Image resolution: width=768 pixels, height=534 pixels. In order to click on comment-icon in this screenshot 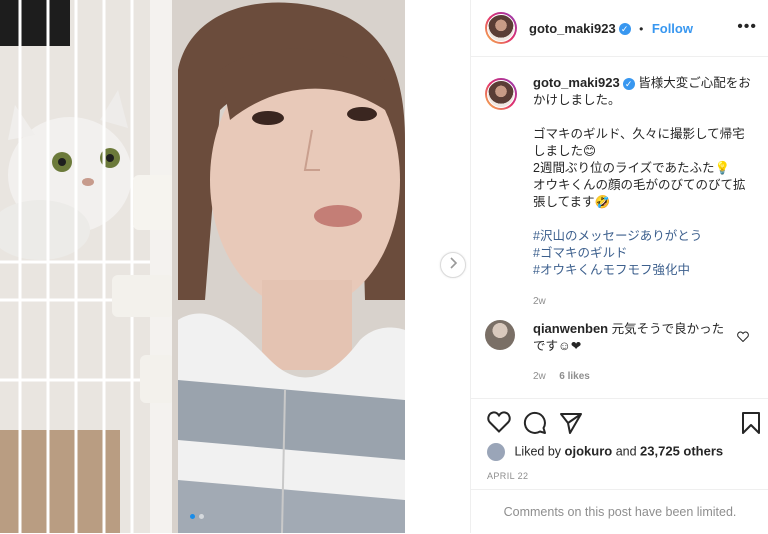, I will do `click(535, 425)`.